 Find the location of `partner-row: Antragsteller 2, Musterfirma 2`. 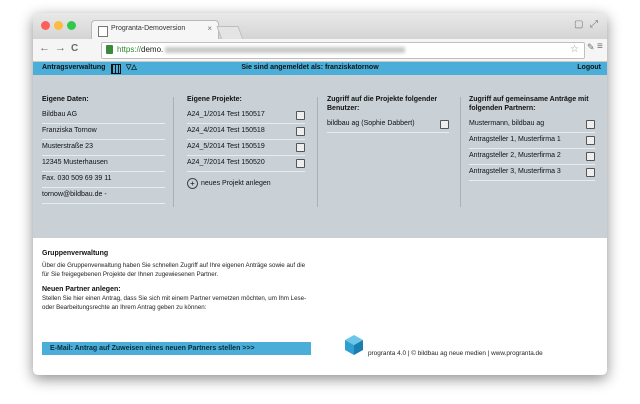

partner-row: Antragsteller 2, Musterfirma 2 is located at coordinates (532, 157).